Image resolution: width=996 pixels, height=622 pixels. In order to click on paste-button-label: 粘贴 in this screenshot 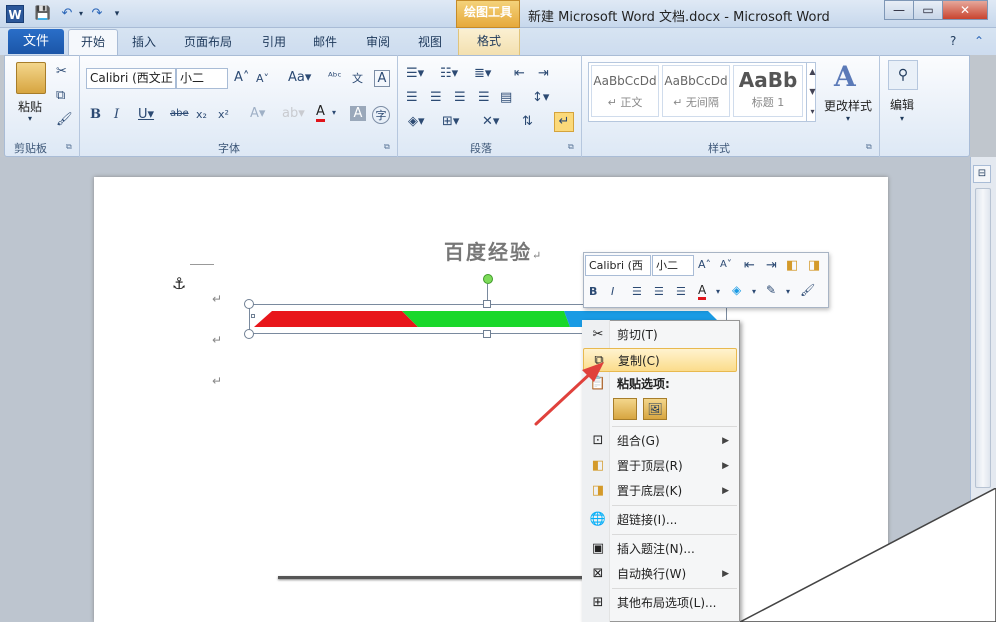, I will do `click(30, 106)`.